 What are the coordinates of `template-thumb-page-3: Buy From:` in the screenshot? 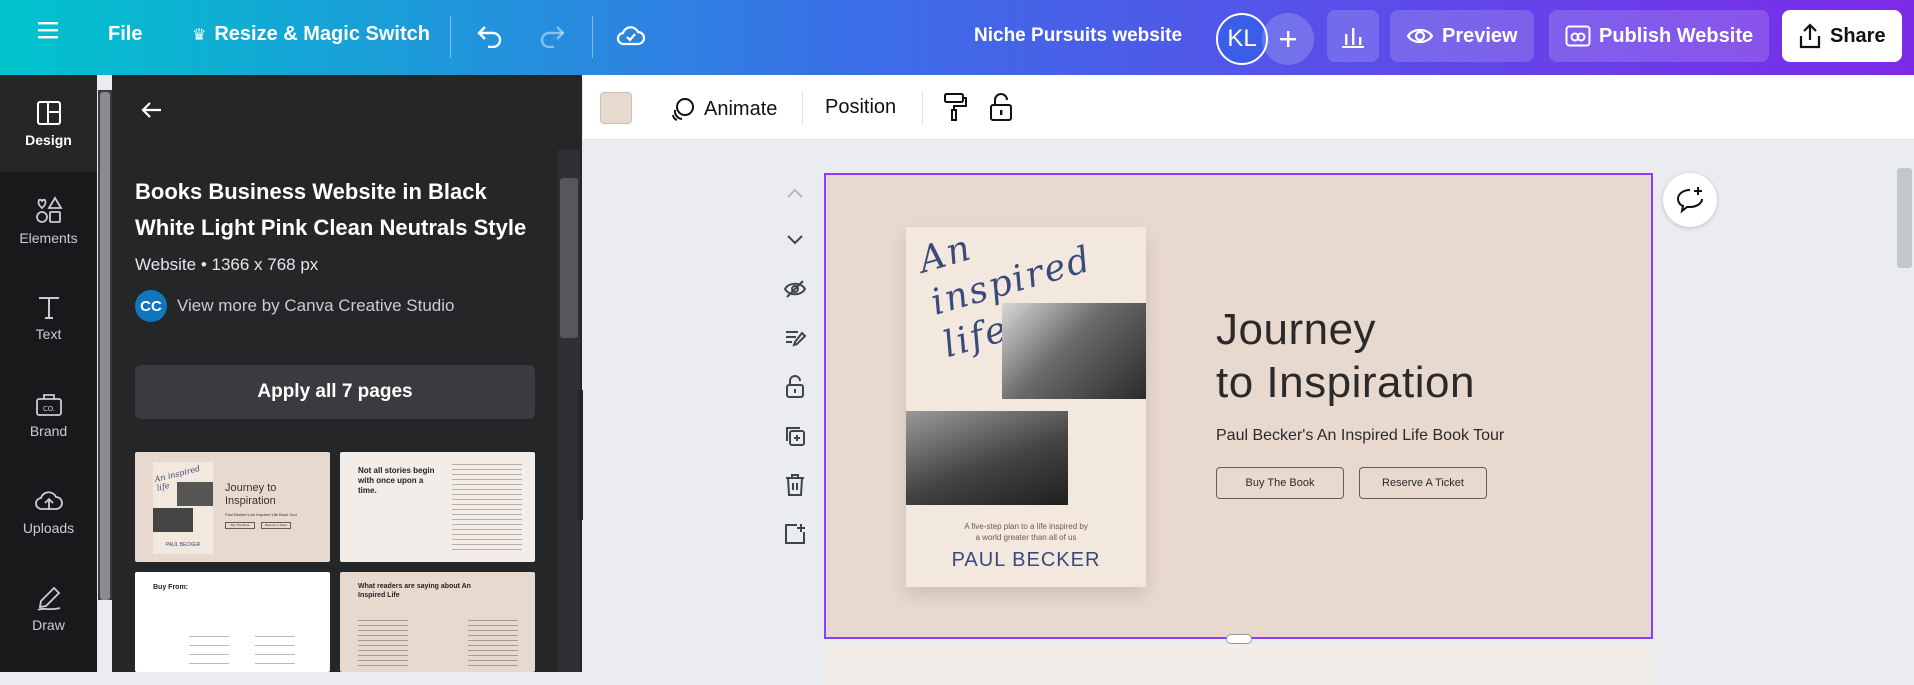 It's located at (232, 622).